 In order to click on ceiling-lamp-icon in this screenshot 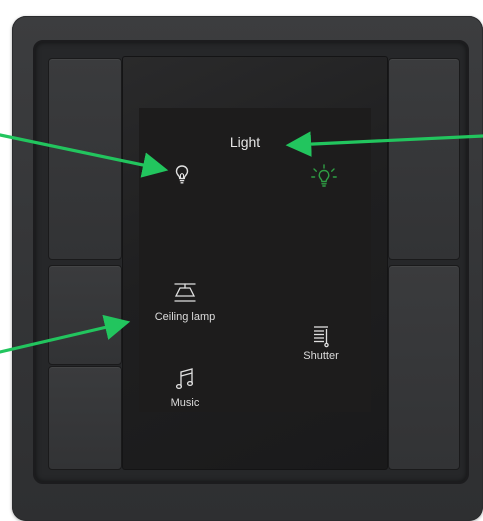, I will do `click(185, 295)`.